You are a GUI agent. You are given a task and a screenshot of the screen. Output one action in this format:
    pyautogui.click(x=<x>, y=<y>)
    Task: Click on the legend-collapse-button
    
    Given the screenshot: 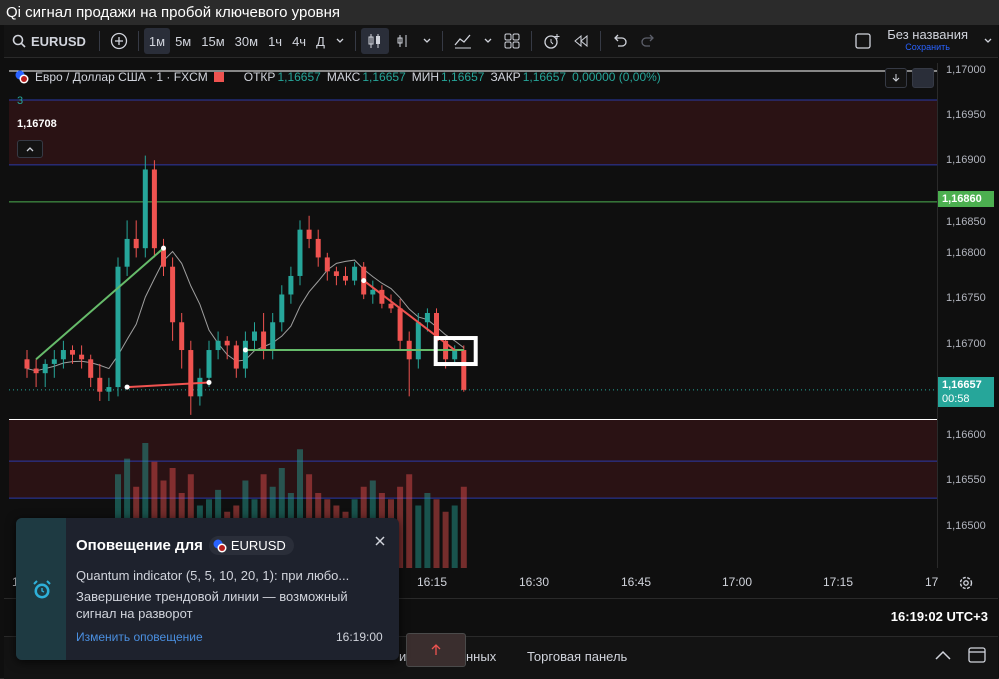 What is the action you would take?
    pyautogui.click(x=30, y=149)
    